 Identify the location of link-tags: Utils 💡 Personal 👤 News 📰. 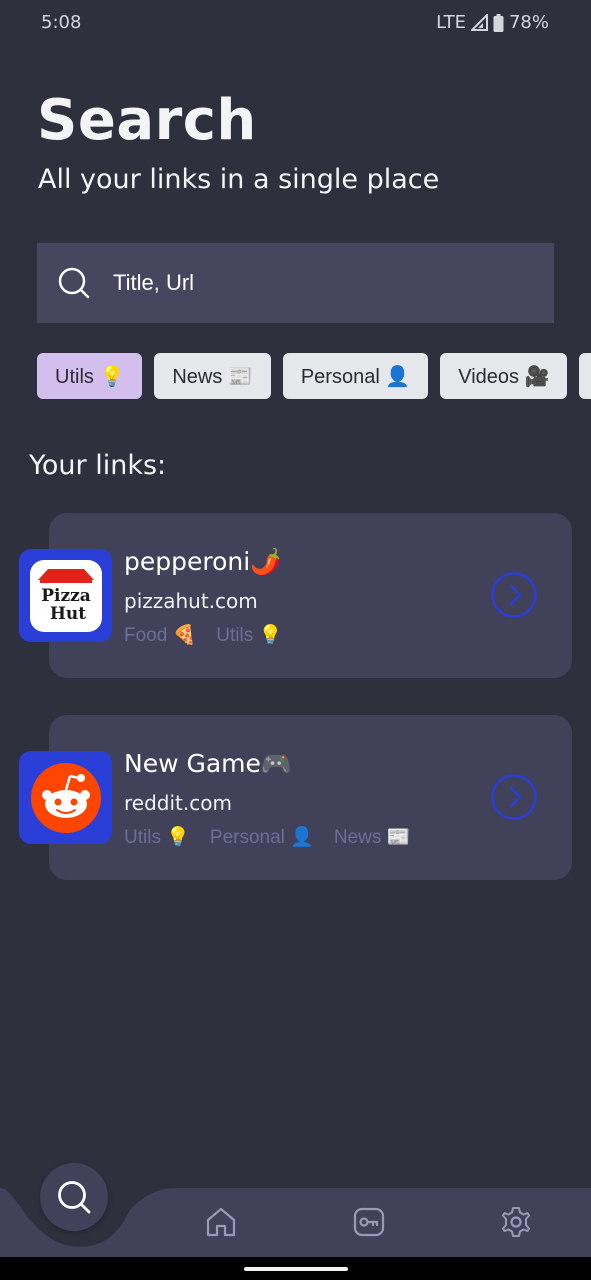
(267, 837).